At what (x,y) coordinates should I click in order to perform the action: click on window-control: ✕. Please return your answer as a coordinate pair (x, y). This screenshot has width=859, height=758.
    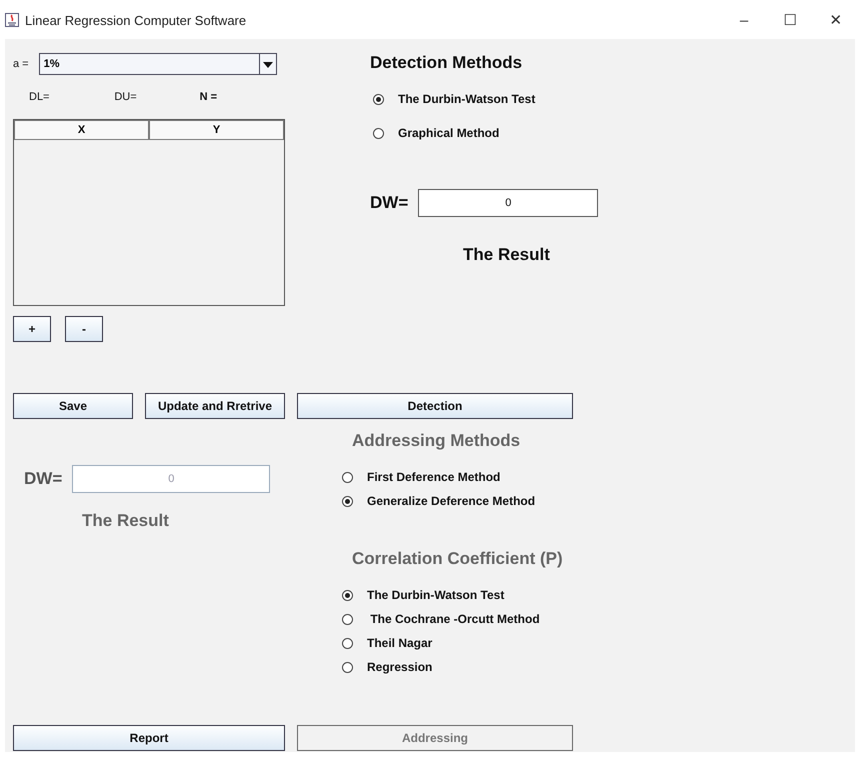
    Looking at the image, I should click on (836, 20).